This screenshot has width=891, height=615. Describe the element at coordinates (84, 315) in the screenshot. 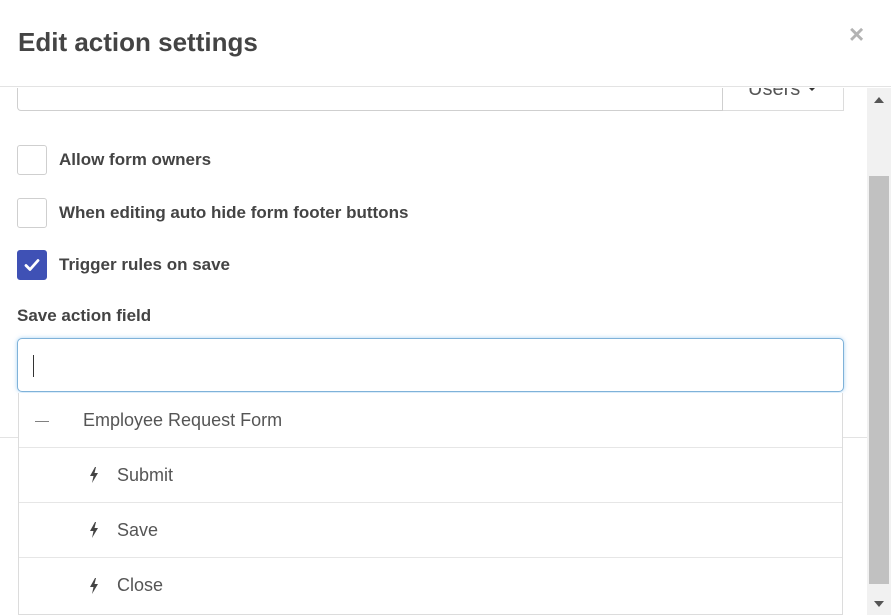

I see `save-action-field-label: Save action field` at that location.